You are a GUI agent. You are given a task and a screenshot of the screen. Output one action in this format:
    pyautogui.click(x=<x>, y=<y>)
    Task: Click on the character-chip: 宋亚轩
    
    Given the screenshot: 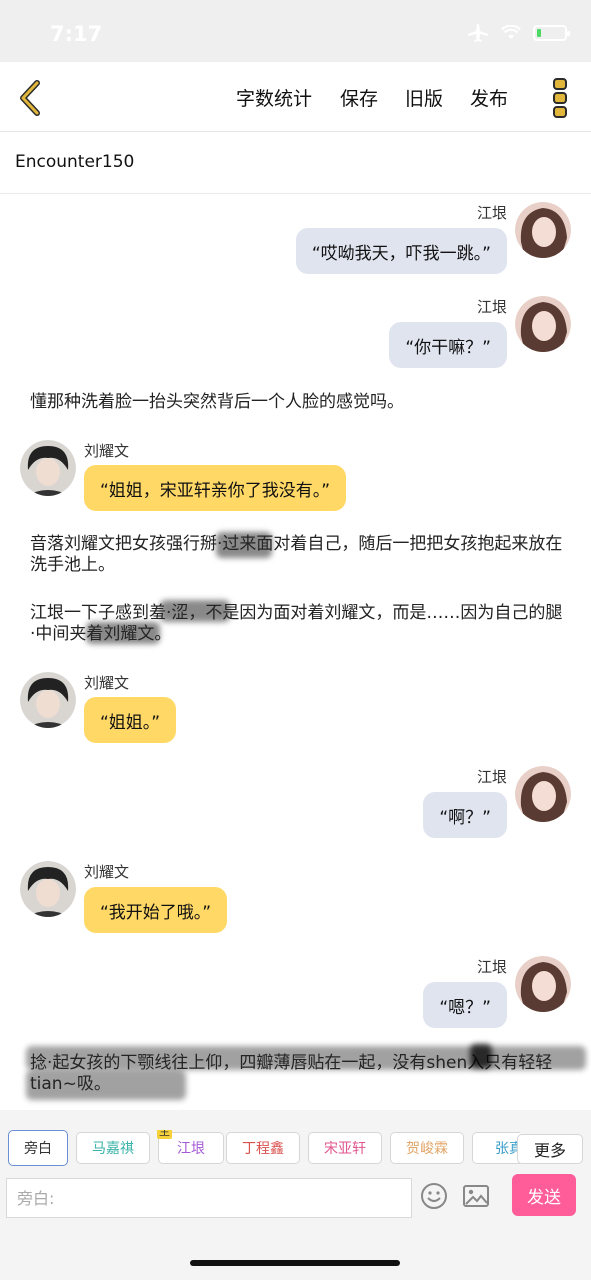 What is the action you would take?
    pyautogui.click(x=345, y=1148)
    